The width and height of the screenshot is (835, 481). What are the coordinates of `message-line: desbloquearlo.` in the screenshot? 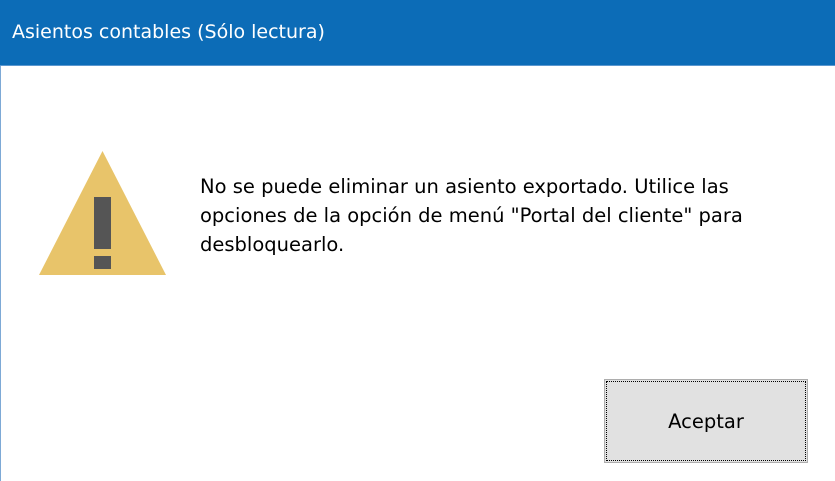 It's located at (272, 244).